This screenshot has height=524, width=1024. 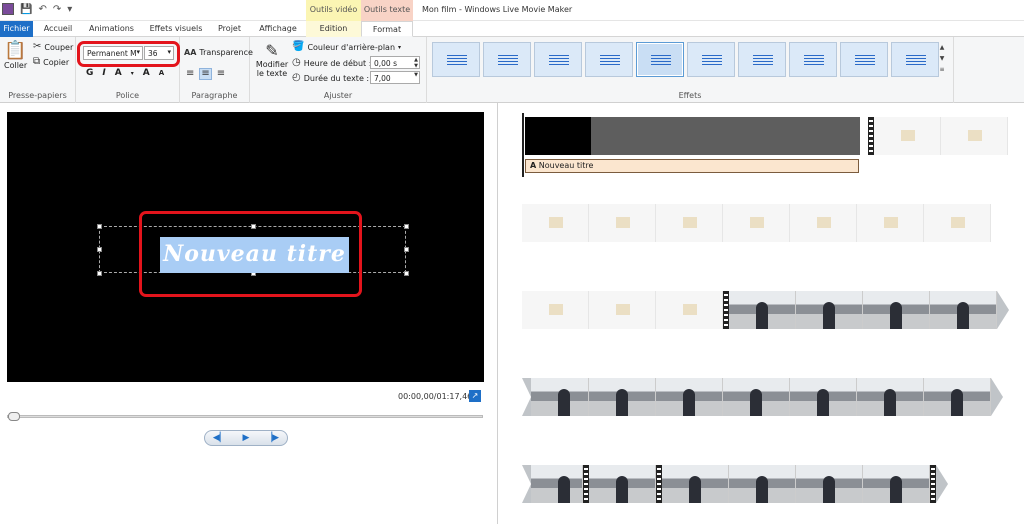 I want to click on redo-icon: ↷, so click(x=57, y=9).